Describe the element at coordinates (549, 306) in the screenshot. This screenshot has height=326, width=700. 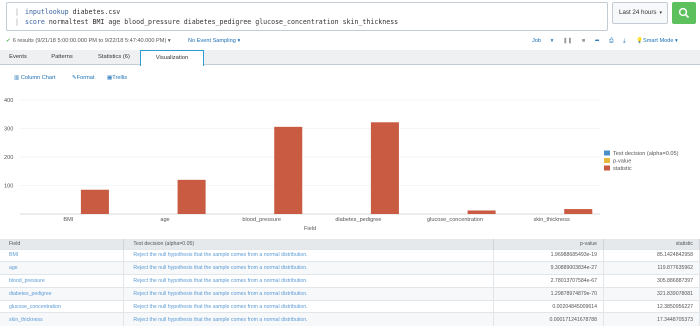
I see `cell-p-value: 0.00204845009614` at that location.